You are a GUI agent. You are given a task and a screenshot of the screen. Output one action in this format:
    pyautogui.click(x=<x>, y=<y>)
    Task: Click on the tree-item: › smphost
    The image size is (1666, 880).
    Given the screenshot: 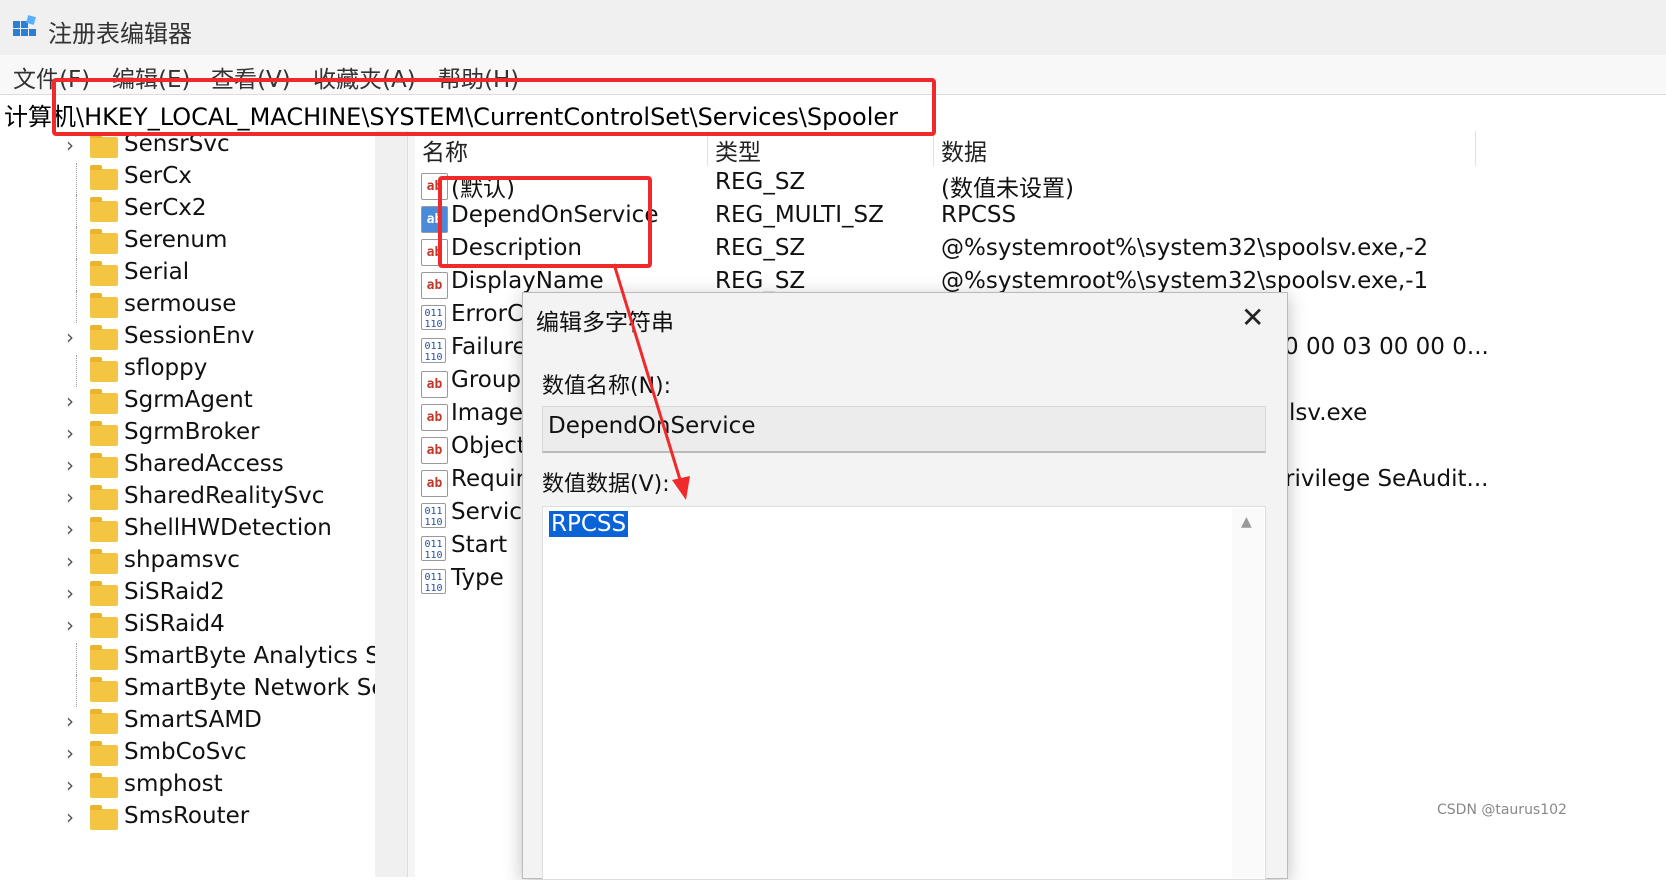 What is the action you would take?
    pyautogui.click(x=187, y=787)
    